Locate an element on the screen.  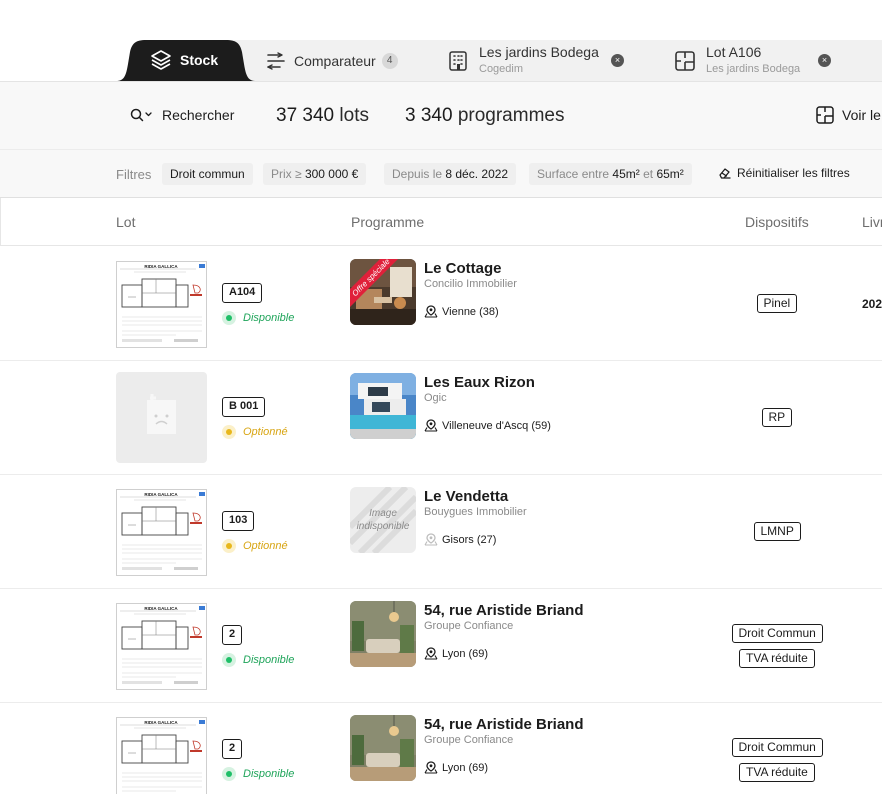
programme-developer: Bouygues Immobilier is located at coordinates (475, 512).